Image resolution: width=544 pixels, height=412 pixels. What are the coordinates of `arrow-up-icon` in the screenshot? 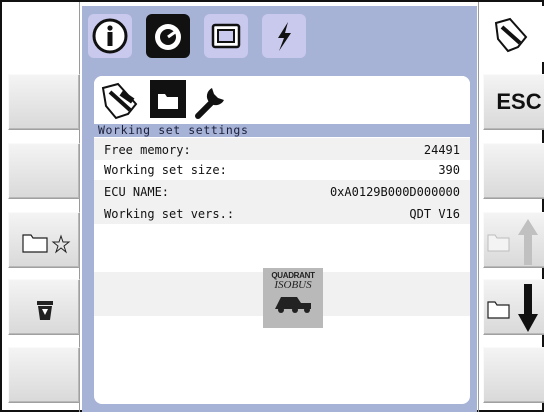 It's located at (528, 242).